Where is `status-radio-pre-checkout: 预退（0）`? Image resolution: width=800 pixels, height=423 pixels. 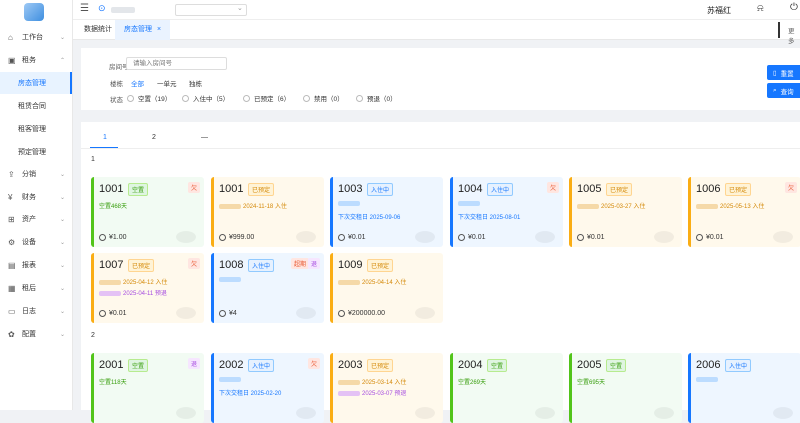
status-radio-pre-checkout: 预退（0） is located at coordinates (376, 98).